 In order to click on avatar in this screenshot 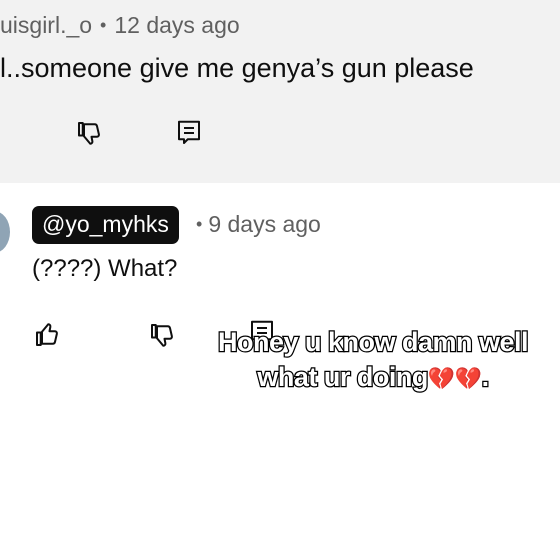, I will do `click(5, 232)`.